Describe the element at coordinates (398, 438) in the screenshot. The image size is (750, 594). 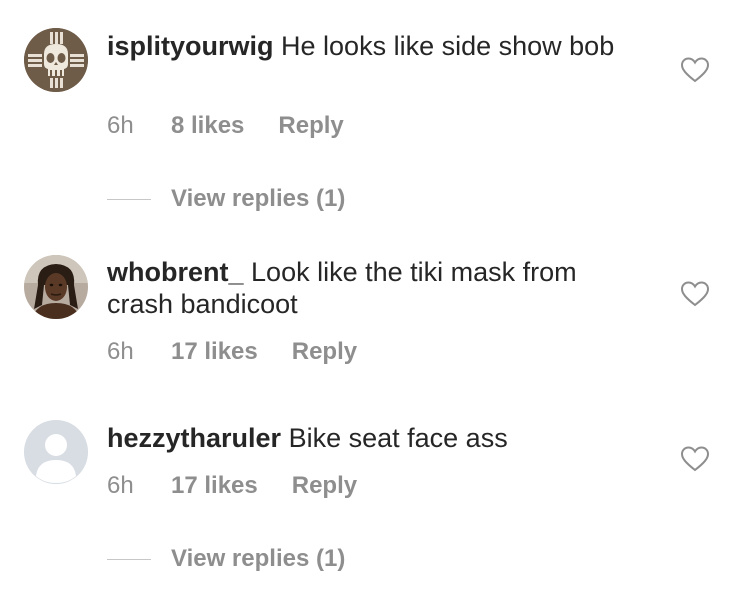
I see `comment-text: Bike seat face ass` at that location.